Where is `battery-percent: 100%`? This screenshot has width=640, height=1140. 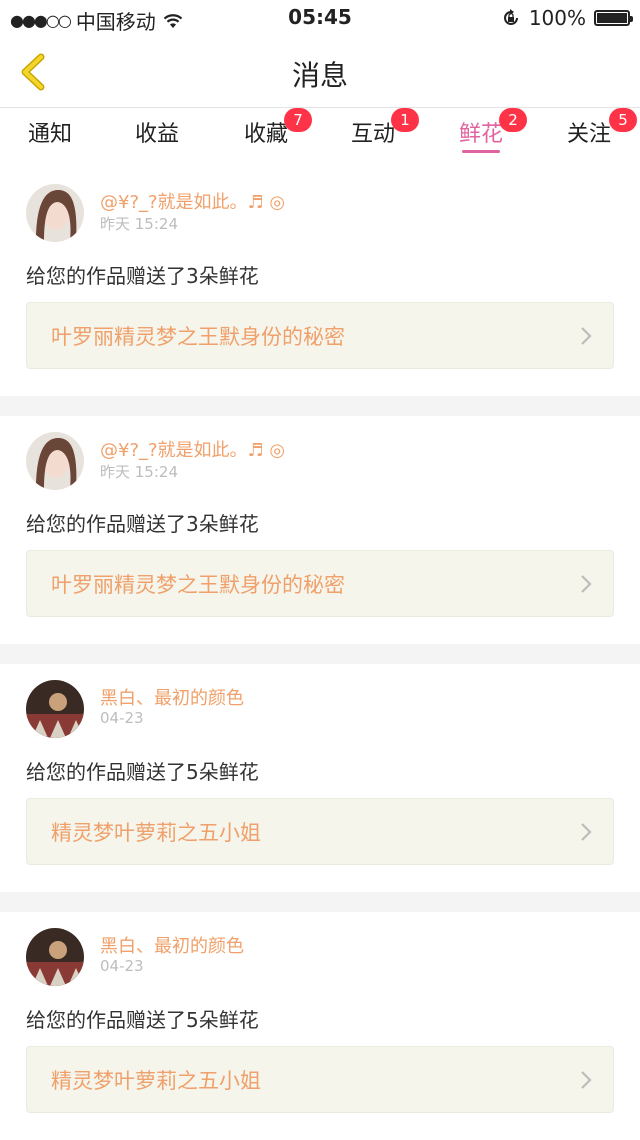 battery-percent: 100% is located at coordinates (557, 18).